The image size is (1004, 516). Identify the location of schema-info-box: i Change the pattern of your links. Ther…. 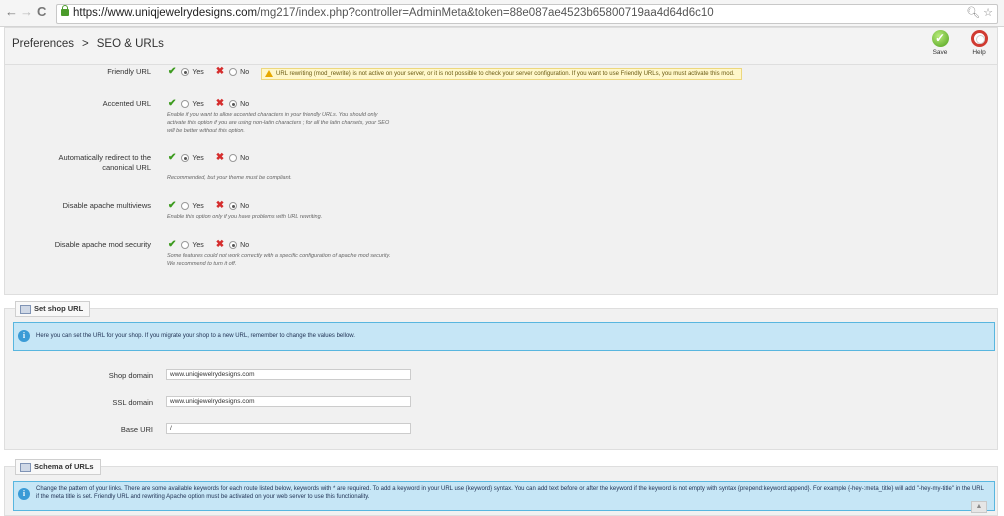
(504, 496).